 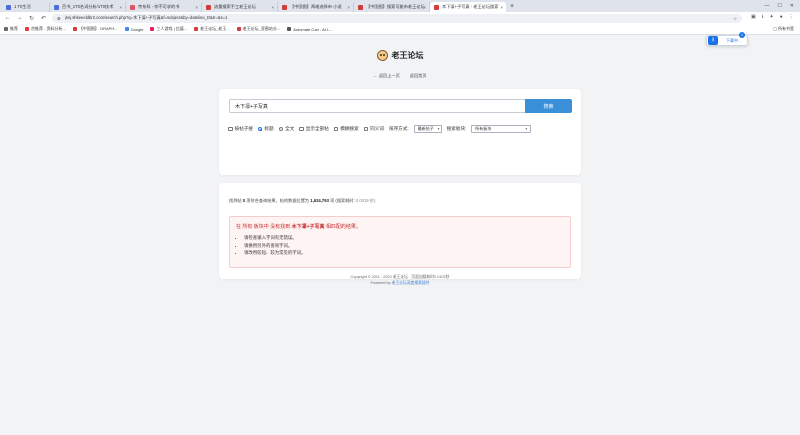 I want to click on board-select: 所有板块 ▾, so click(x=501, y=129).